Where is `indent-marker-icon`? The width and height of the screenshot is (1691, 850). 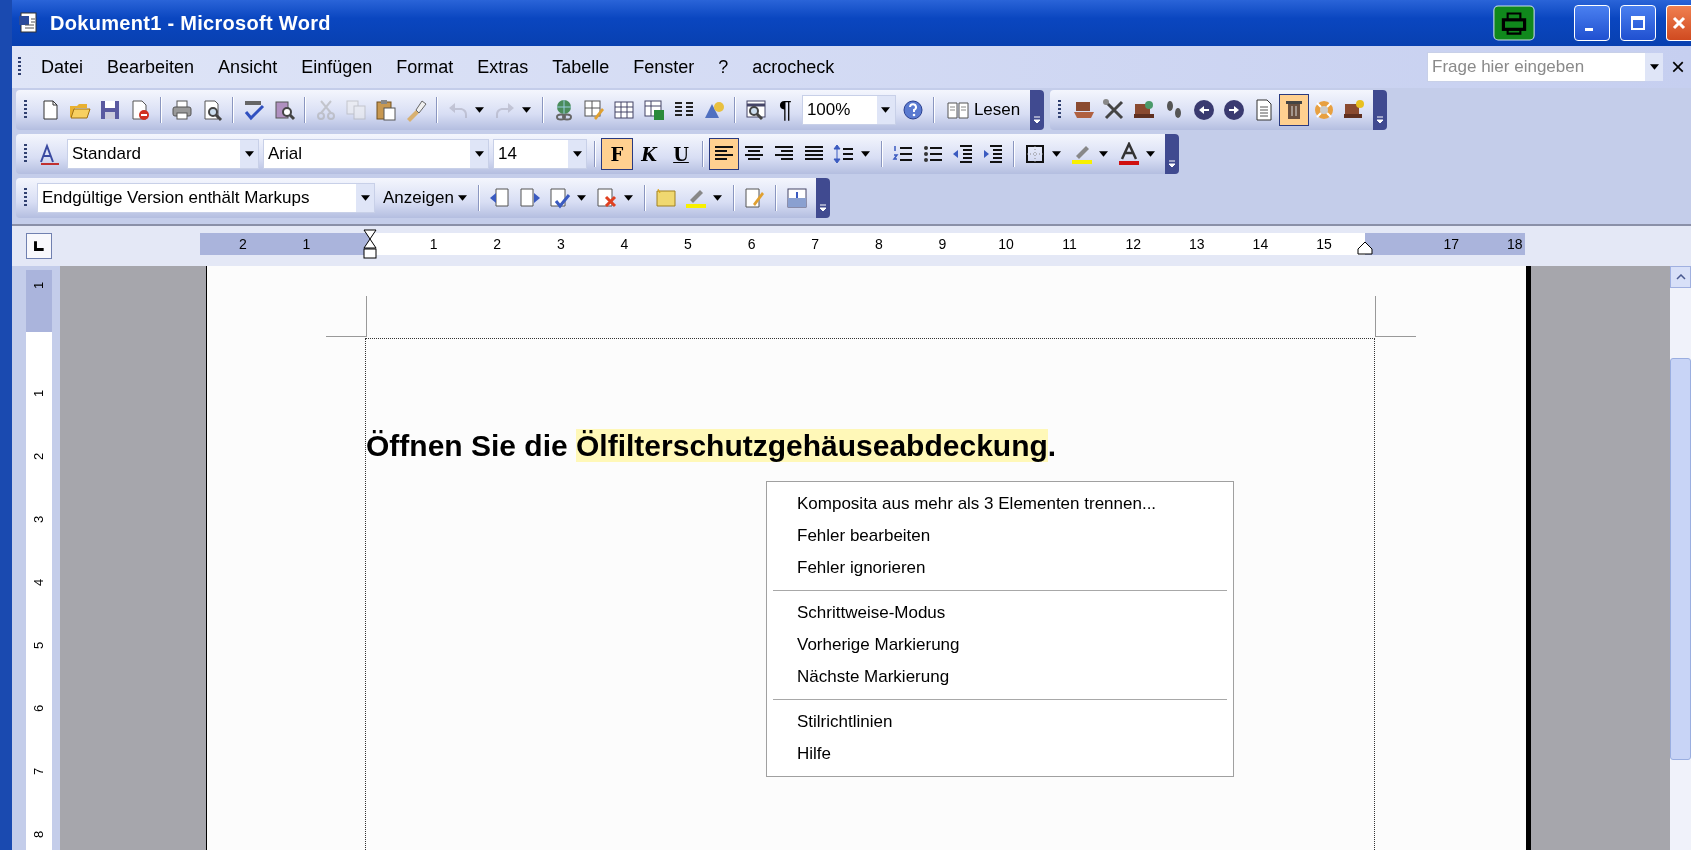
indent-marker-icon is located at coordinates (370, 244).